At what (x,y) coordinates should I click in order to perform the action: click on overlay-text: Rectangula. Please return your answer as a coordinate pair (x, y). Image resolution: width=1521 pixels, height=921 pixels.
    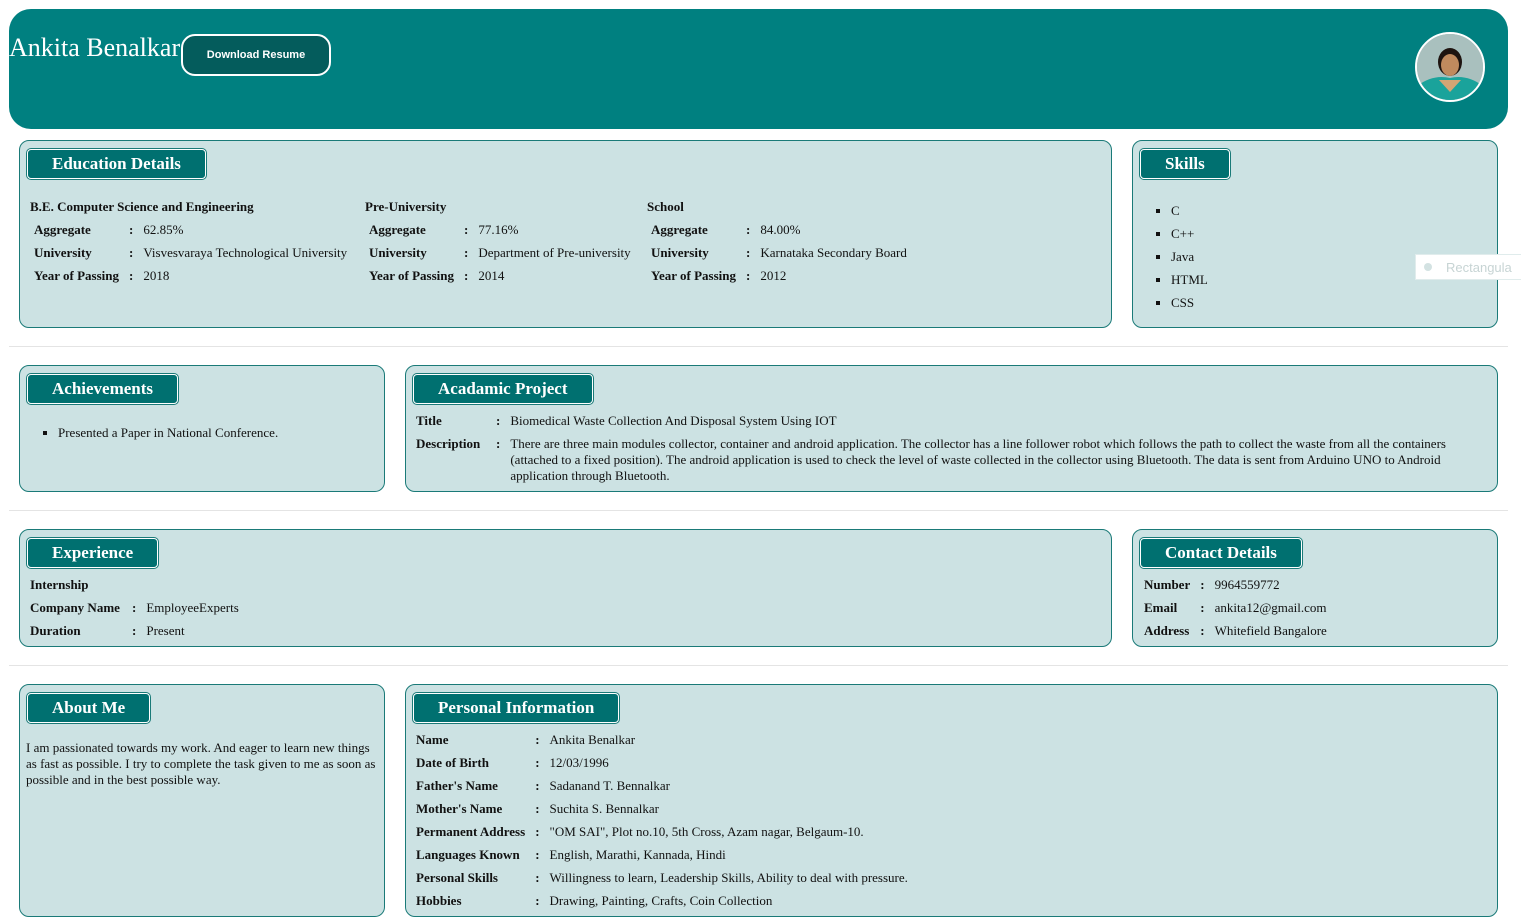
    Looking at the image, I should click on (1479, 267).